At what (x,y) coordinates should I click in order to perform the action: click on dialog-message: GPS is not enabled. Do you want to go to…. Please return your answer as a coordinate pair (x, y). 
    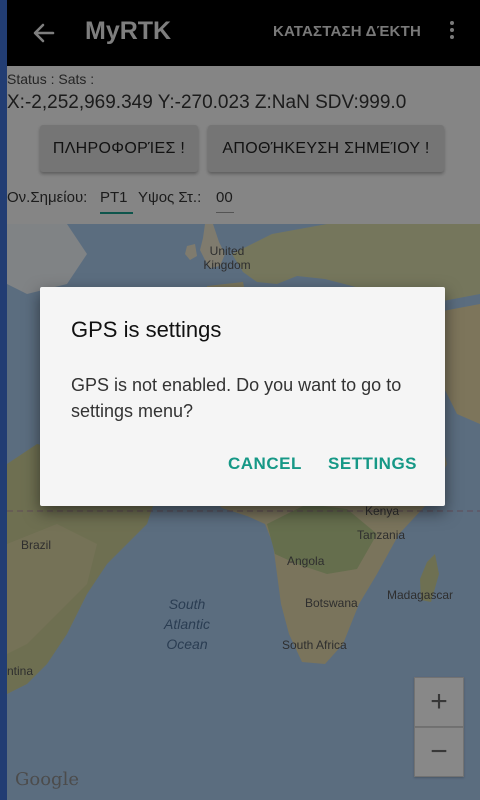
    Looking at the image, I should click on (236, 398).